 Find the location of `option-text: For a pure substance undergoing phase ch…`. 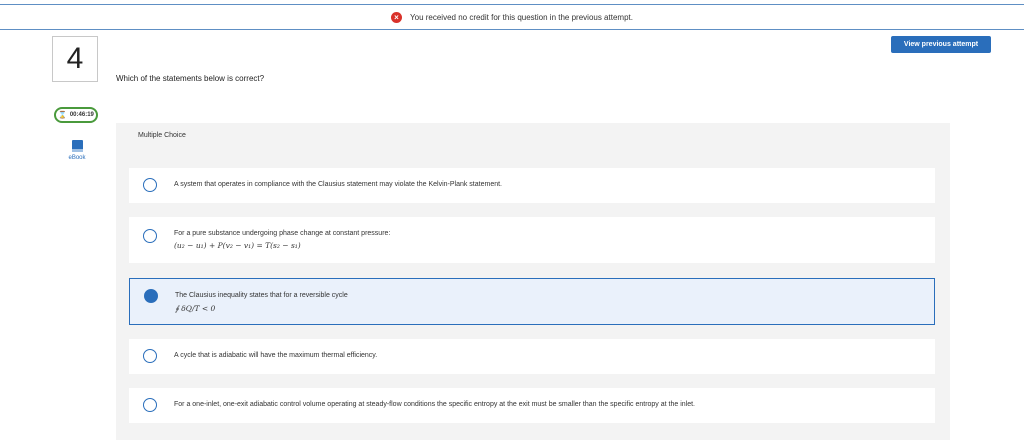

option-text: For a pure substance undergoing phase ch… is located at coordinates (282, 233).